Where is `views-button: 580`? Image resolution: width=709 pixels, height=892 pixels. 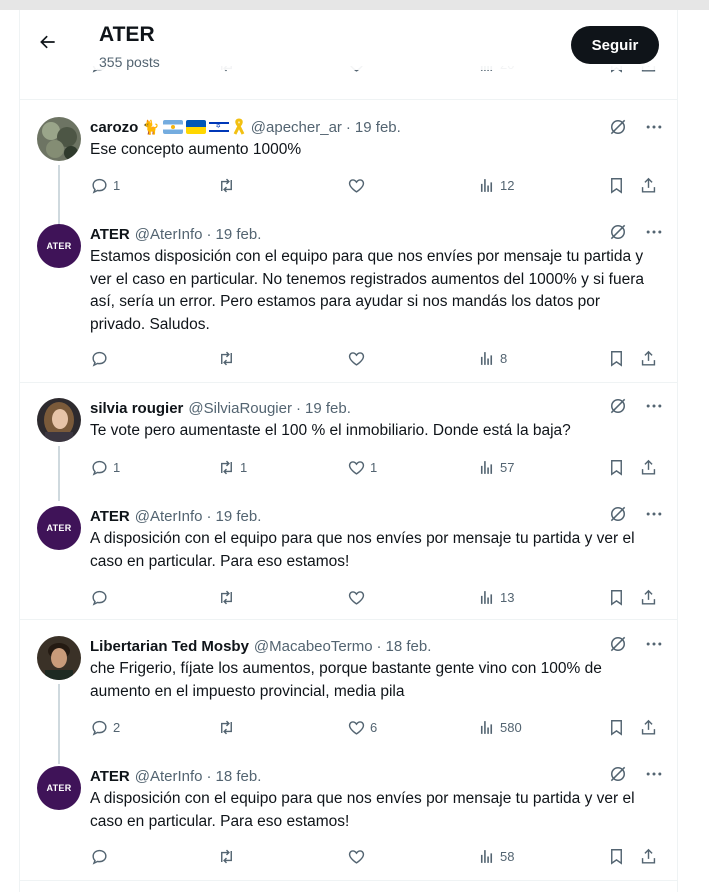
views-button: 580 is located at coordinates (499, 727).